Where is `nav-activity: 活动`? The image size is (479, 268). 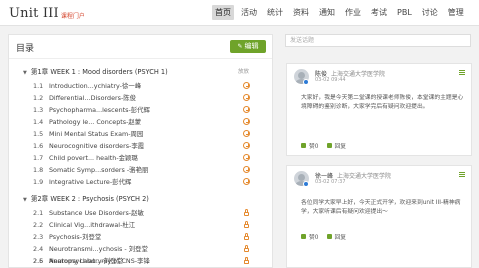
nav-activity: 活动 is located at coordinates (249, 12).